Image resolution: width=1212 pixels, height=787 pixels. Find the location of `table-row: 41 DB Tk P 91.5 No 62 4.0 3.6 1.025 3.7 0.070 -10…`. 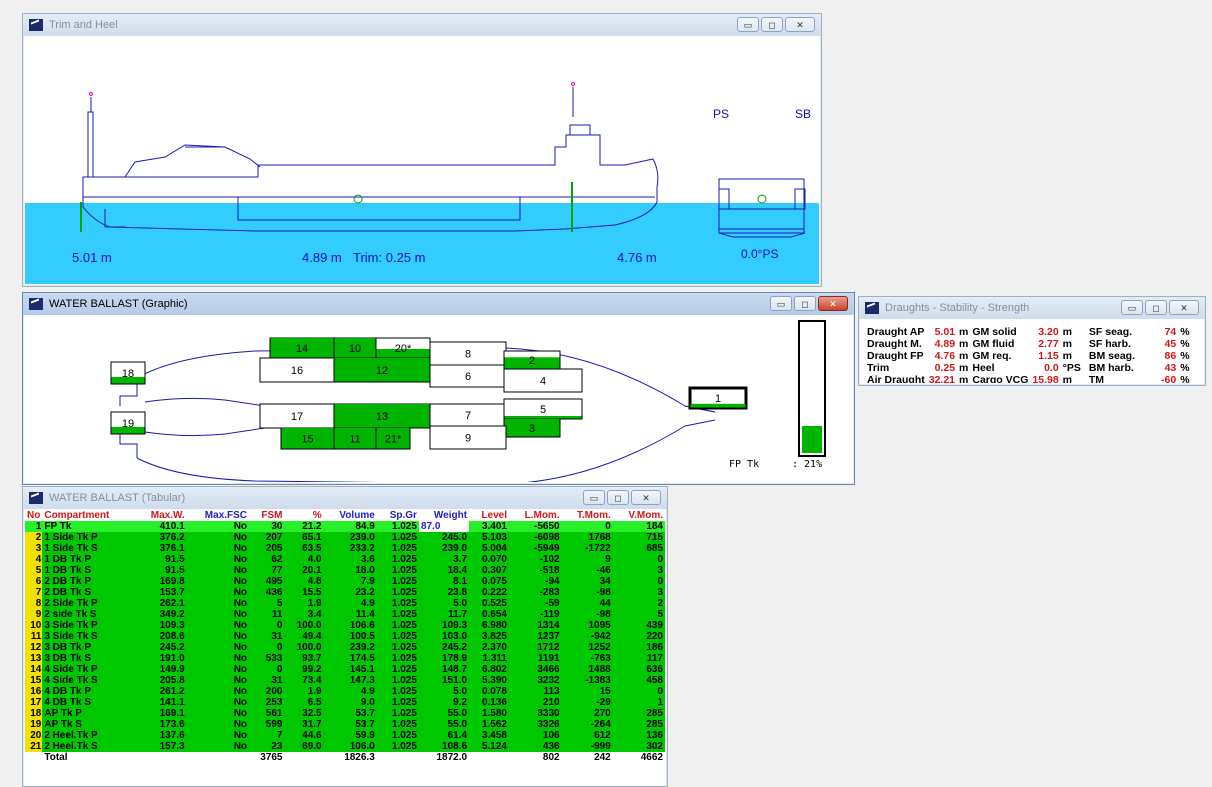

table-row: 41 DB Tk P 91.5 No 62 4.0 3.6 1.025 3.7 0.070 -10… is located at coordinates (345, 559).